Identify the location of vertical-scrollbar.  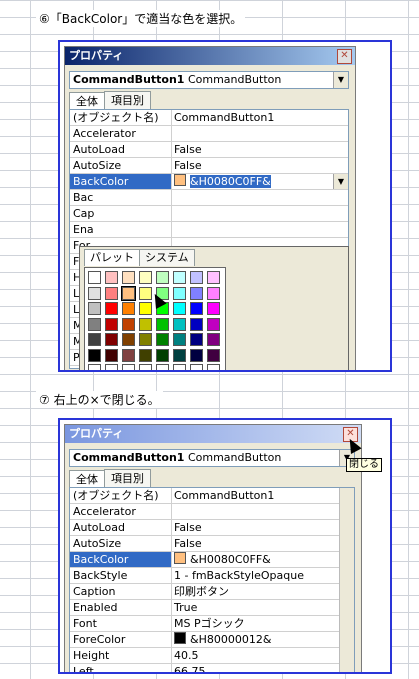
(346, 580).